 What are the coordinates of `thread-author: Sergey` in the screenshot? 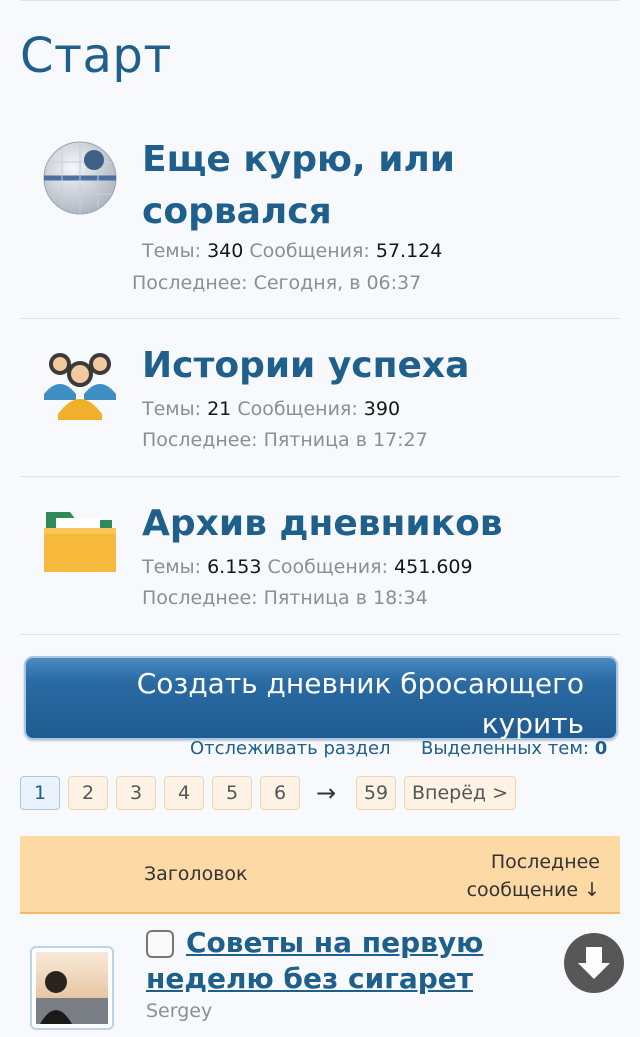 It's located at (179, 1011).